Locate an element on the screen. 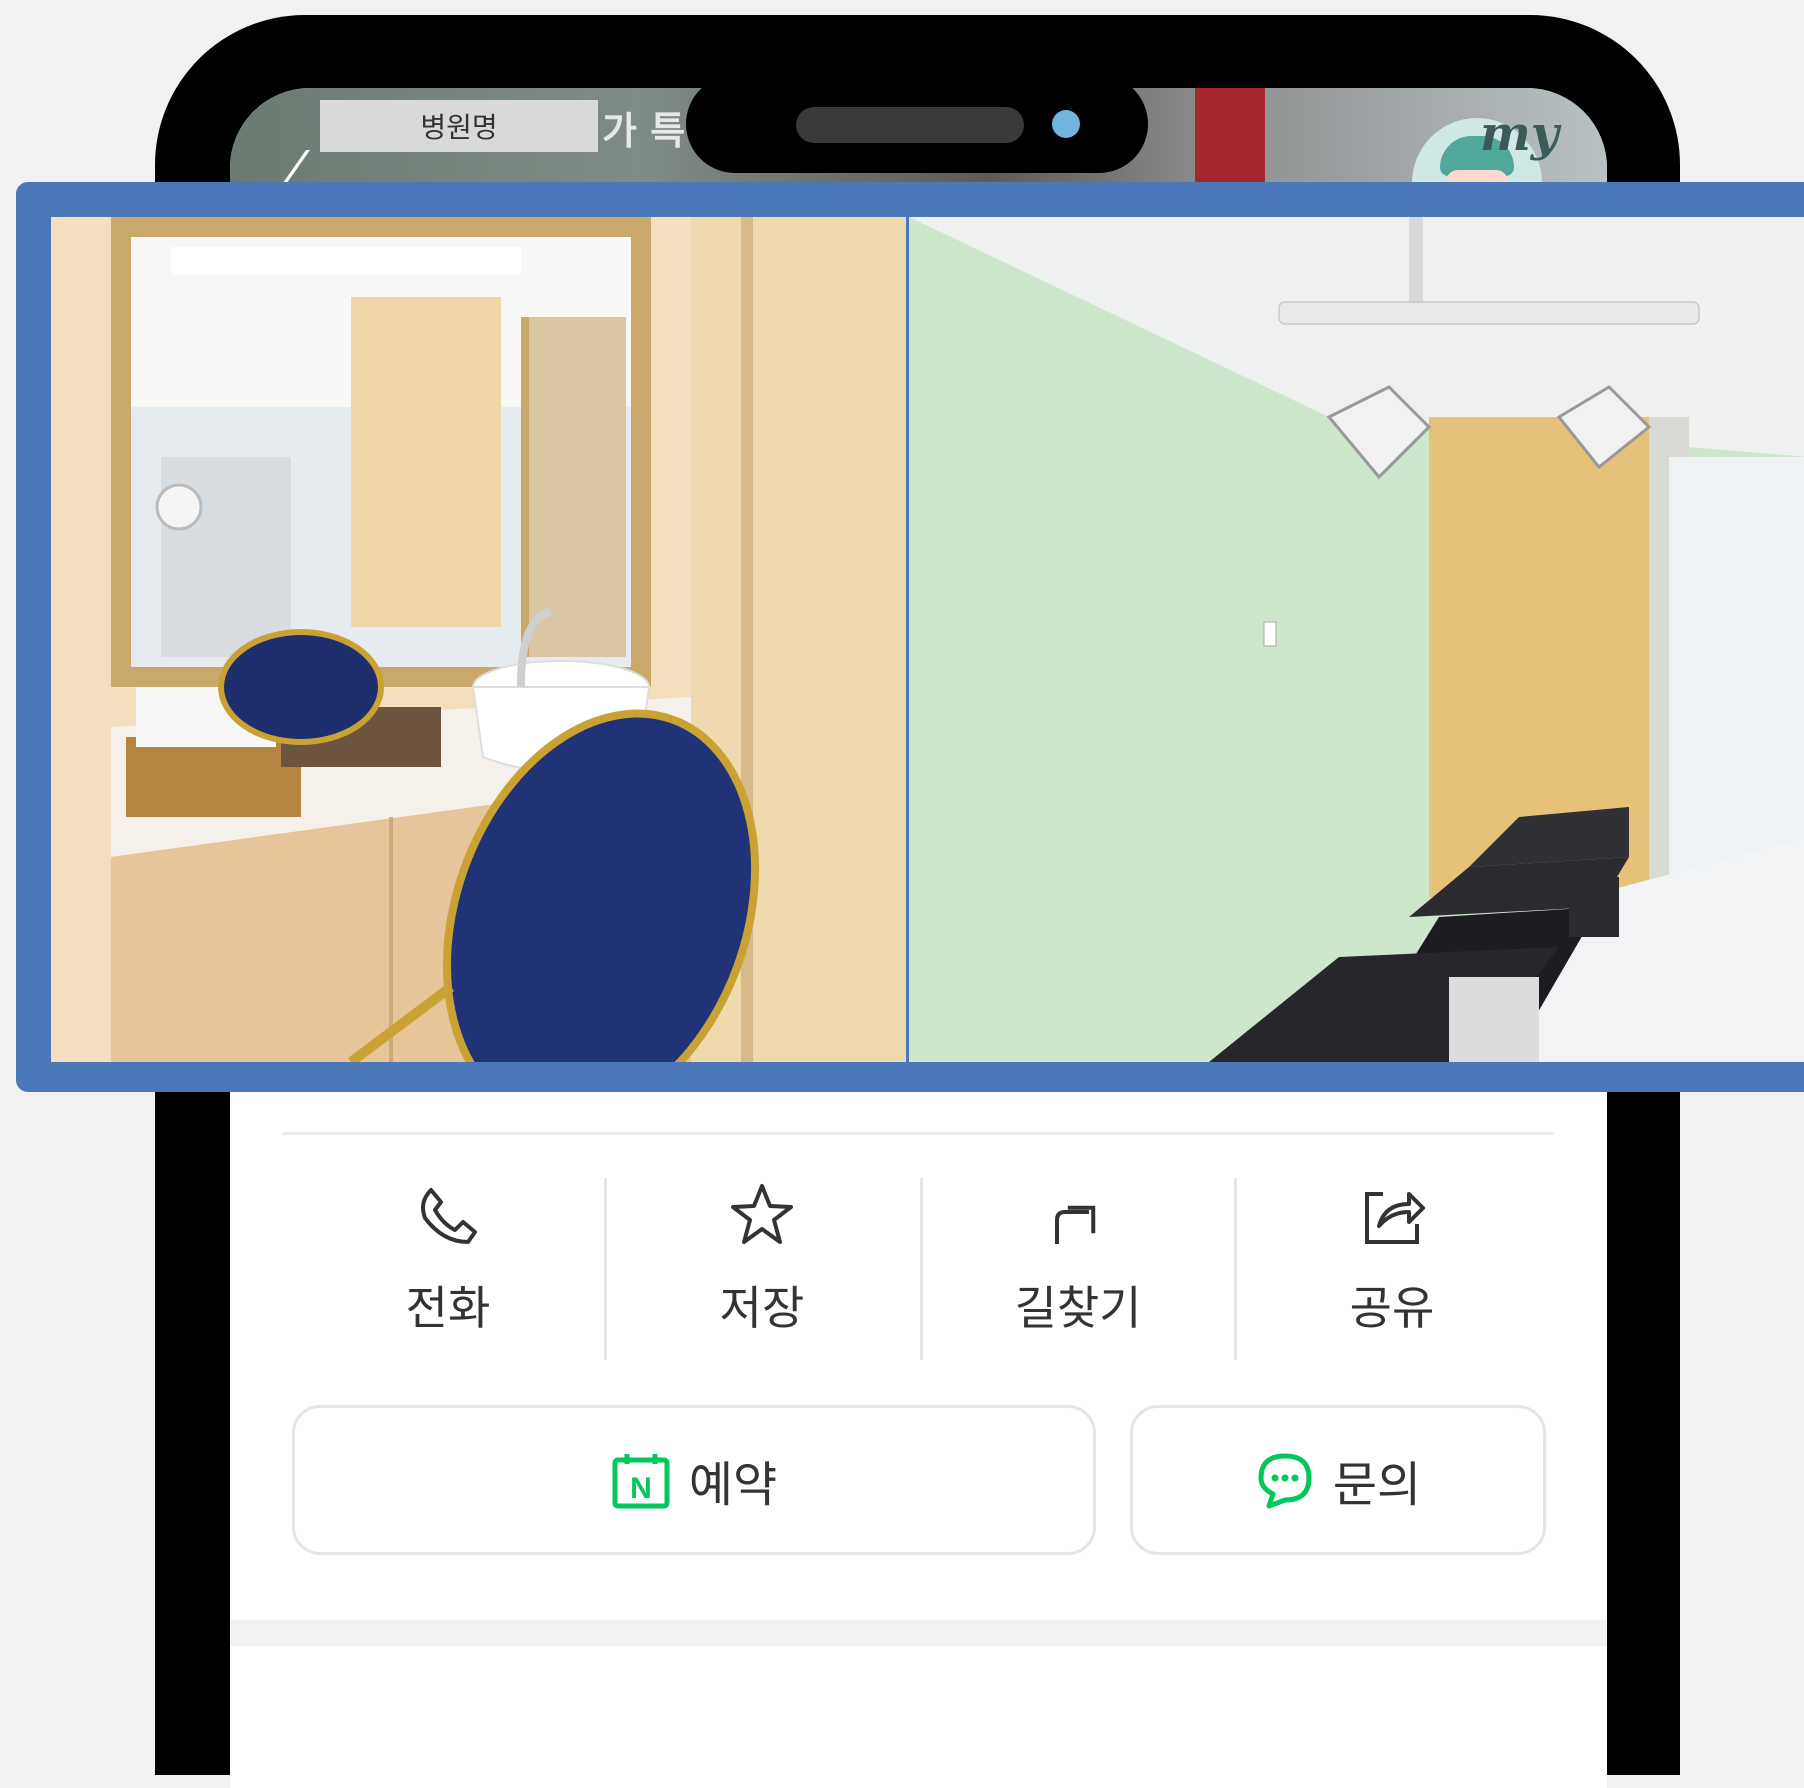 Image resolution: width=1804 pixels, height=1788 pixels. inquiry-label: 문의 is located at coordinates (1377, 1485).